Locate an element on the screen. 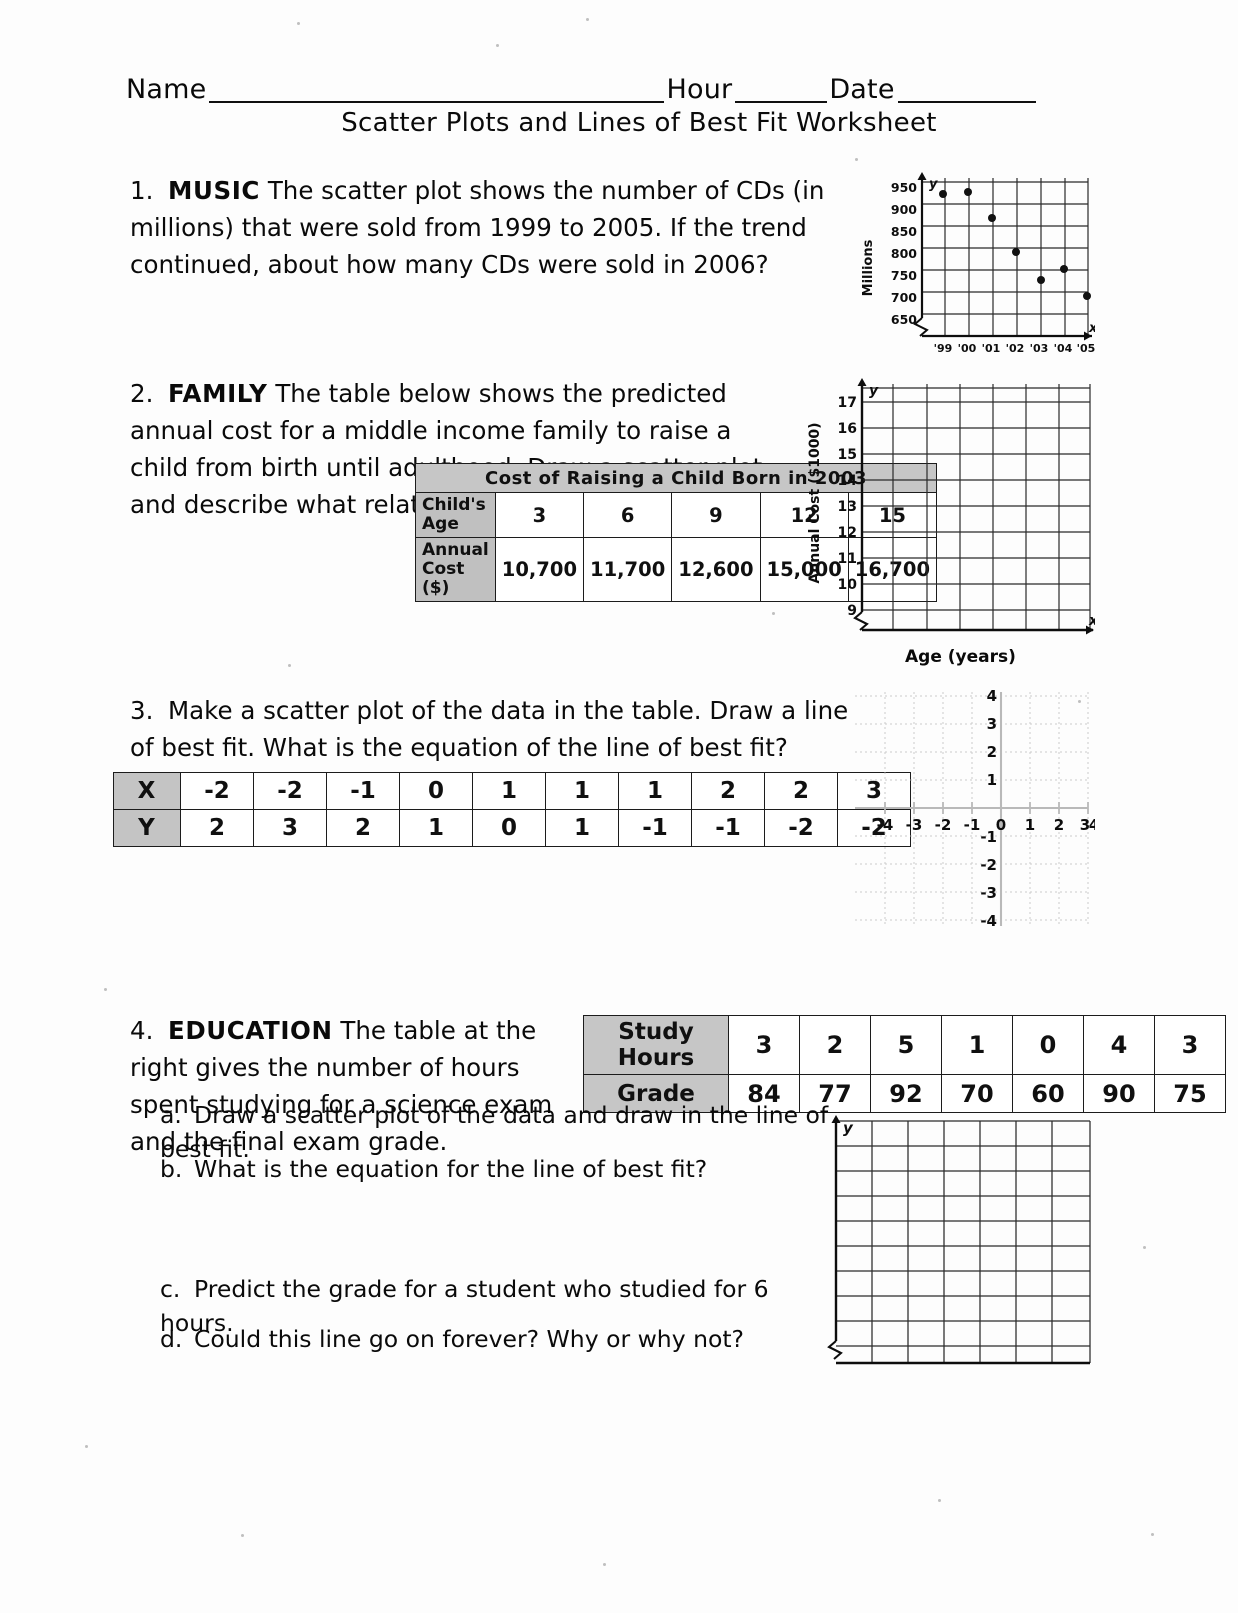  svg-text: 16 is located at coordinates (847, 429).